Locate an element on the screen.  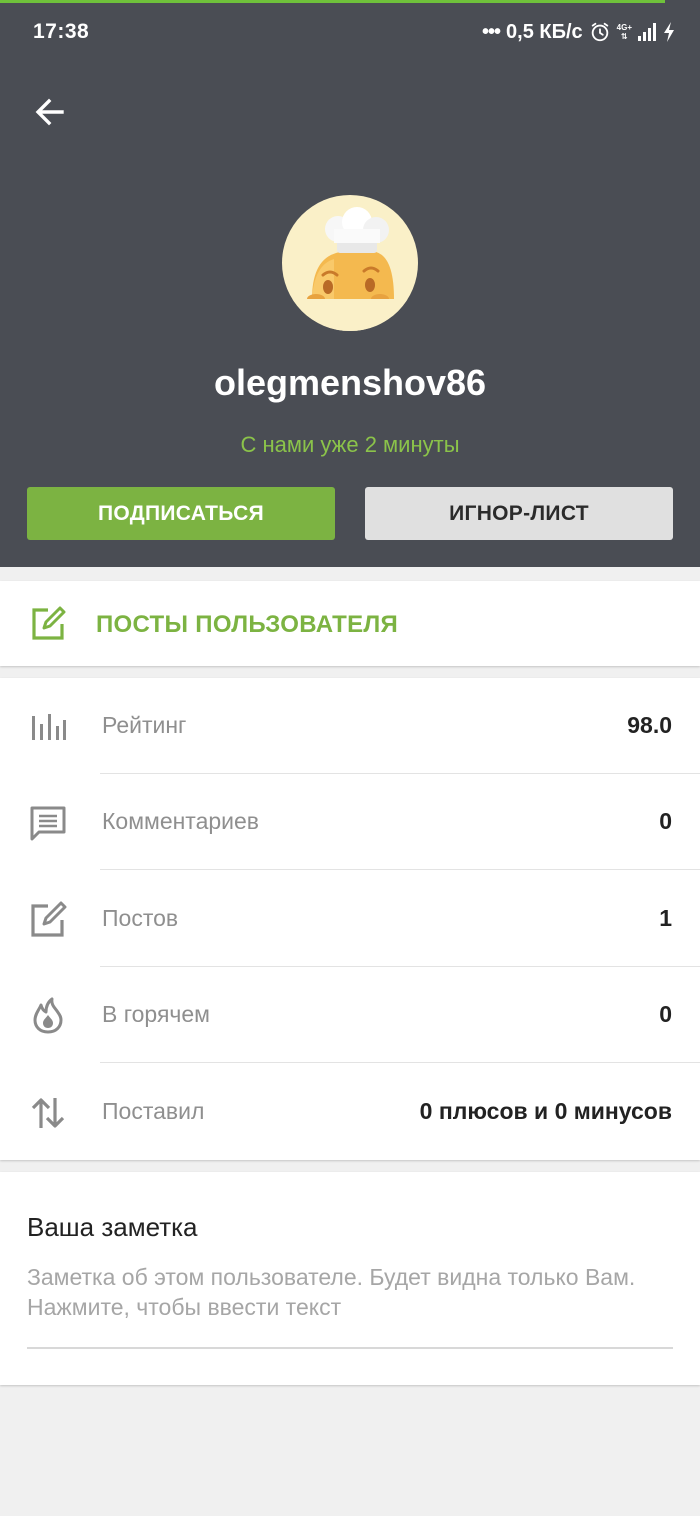
note-input-underline is located at coordinates (350, 1348).